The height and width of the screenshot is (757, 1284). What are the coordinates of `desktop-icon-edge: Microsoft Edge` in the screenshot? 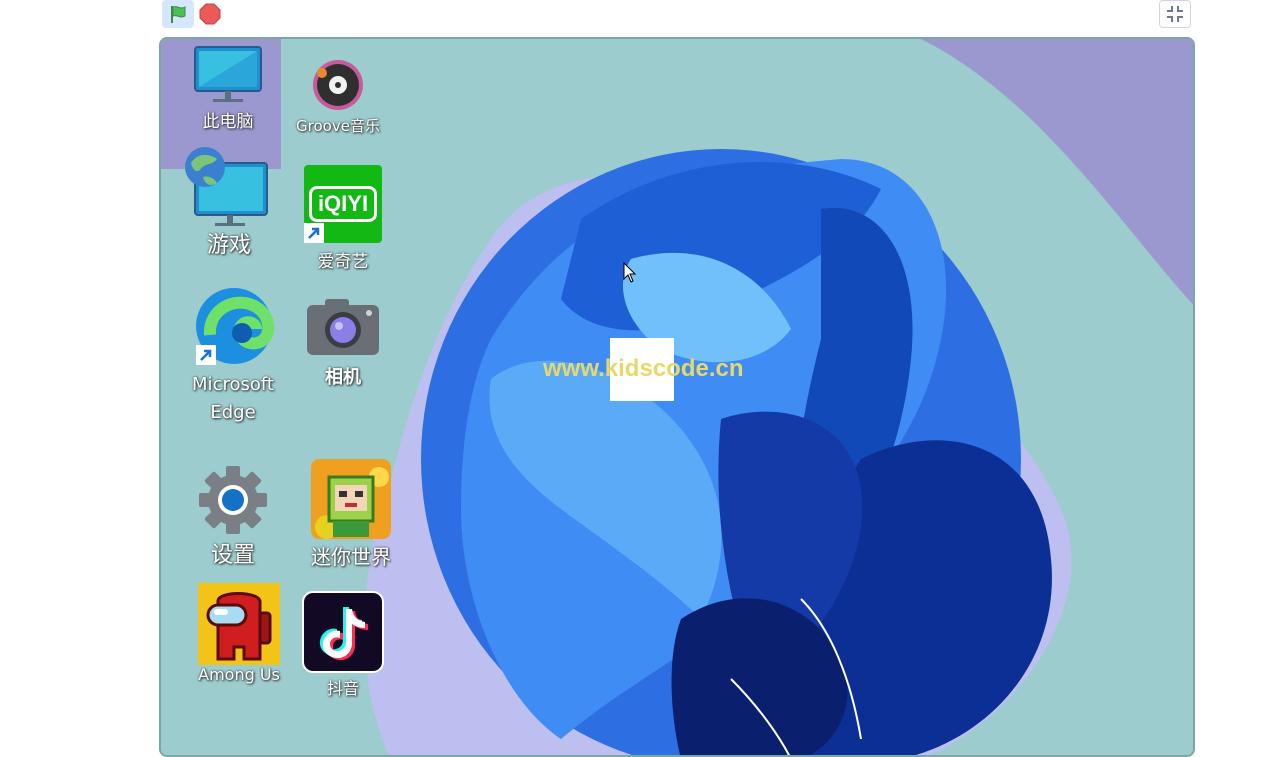 It's located at (233, 356).